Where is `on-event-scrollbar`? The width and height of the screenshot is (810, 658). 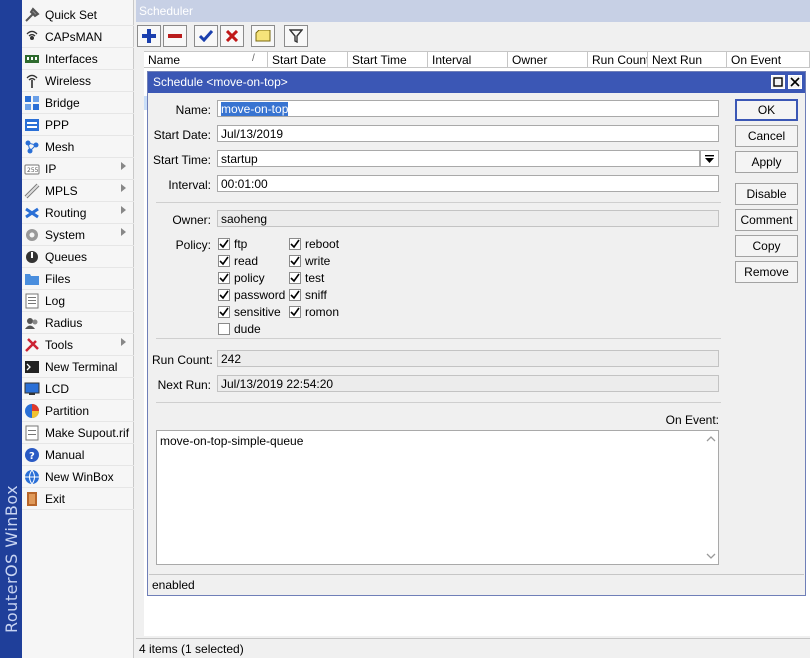 on-event-scrollbar is located at coordinates (711, 497).